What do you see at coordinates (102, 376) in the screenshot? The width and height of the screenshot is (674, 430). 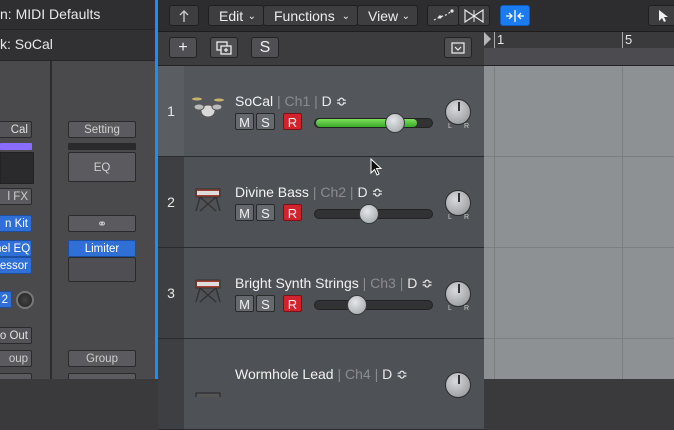 I see `automation-slot-right` at bounding box center [102, 376].